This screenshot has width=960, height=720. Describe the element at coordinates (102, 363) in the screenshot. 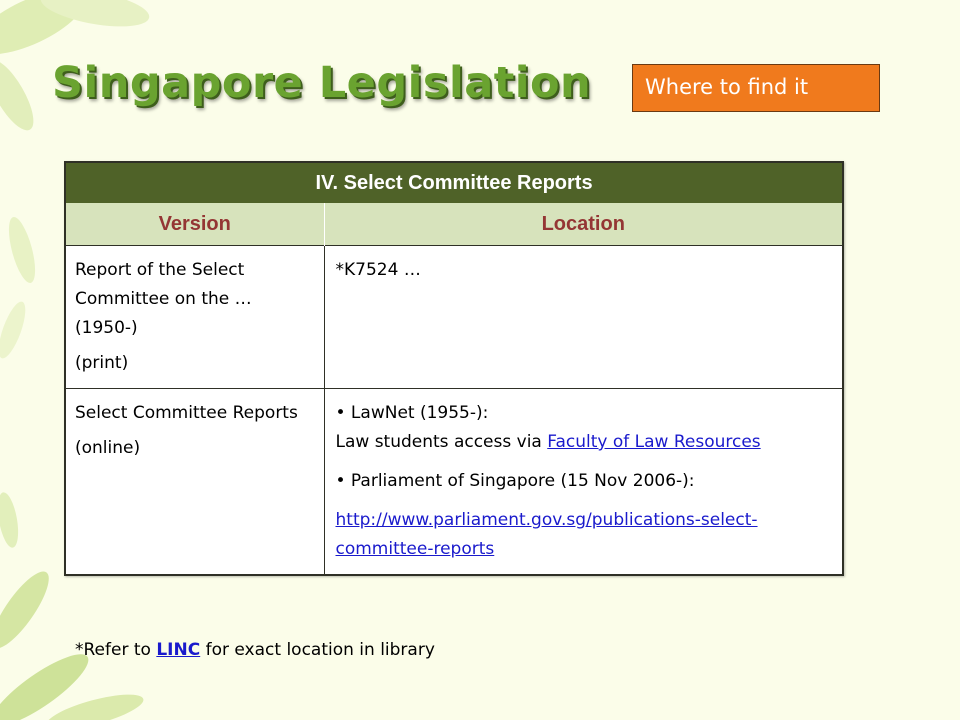

I see `version-format: (print)` at that location.